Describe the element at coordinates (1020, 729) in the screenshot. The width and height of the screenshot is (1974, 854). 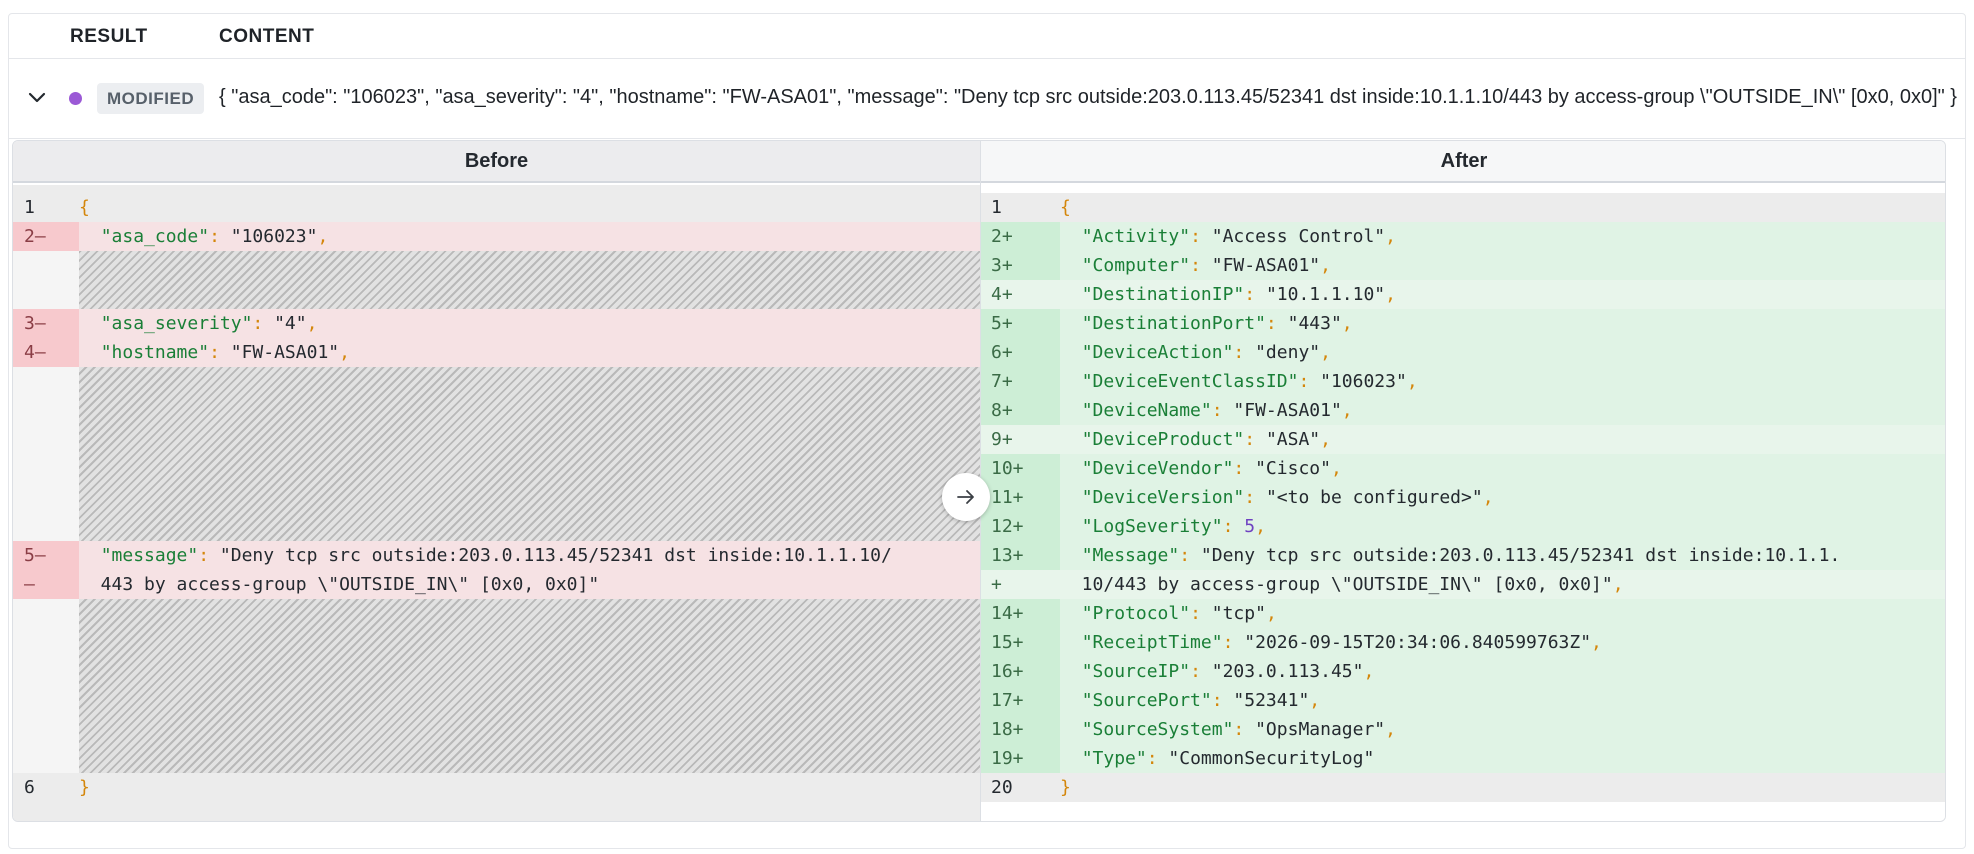
I see `line-number: 18+` at that location.